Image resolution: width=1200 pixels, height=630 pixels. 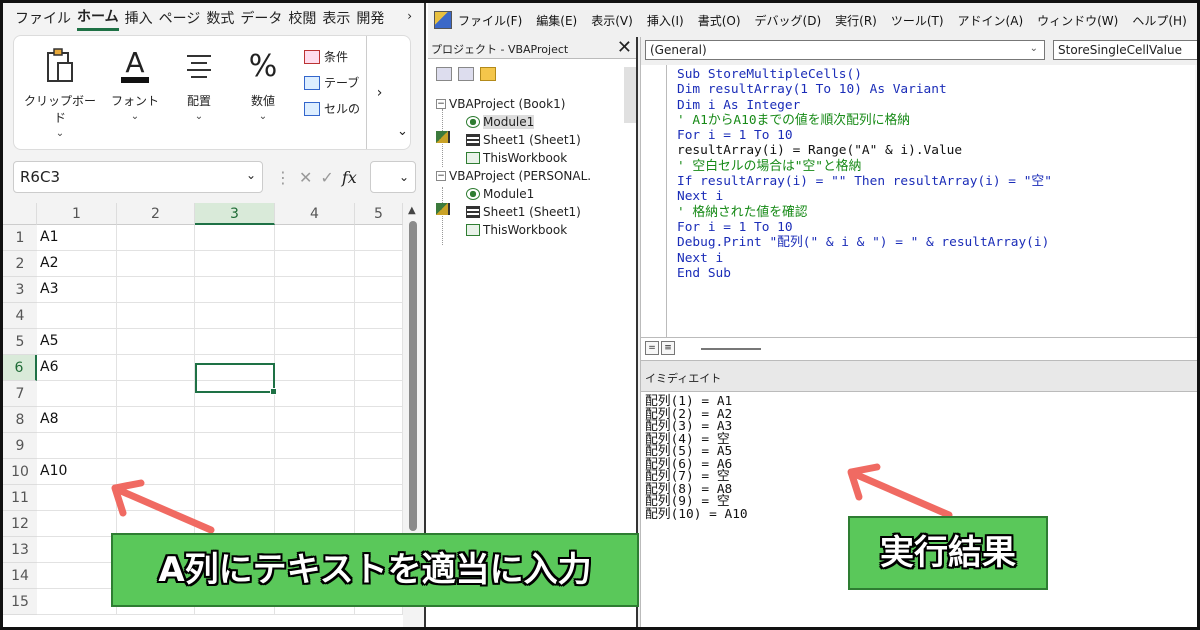 What do you see at coordinates (409, 16) in the screenshot?
I see `ribbon-tabs-scroll-button: ›` at bounding box center [409, 16].